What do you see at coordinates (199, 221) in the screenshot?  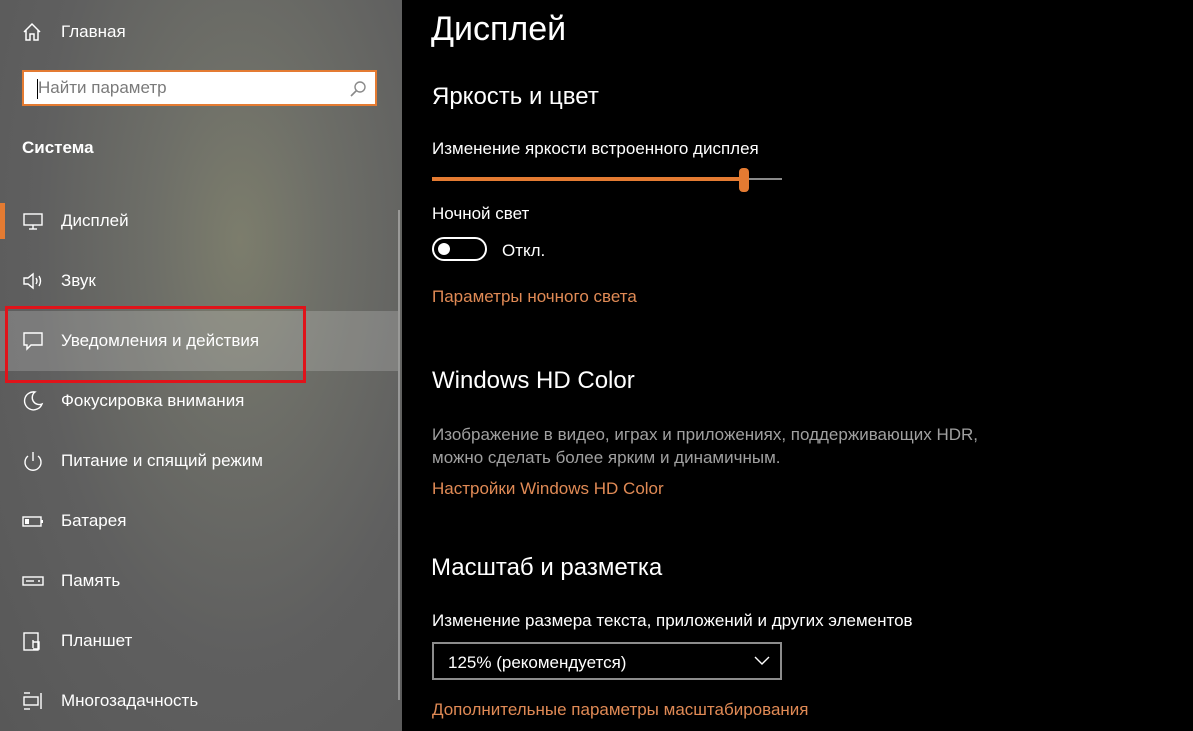 I see `sidebar-item-display: Дисплей` at bounding box center [199, 221].